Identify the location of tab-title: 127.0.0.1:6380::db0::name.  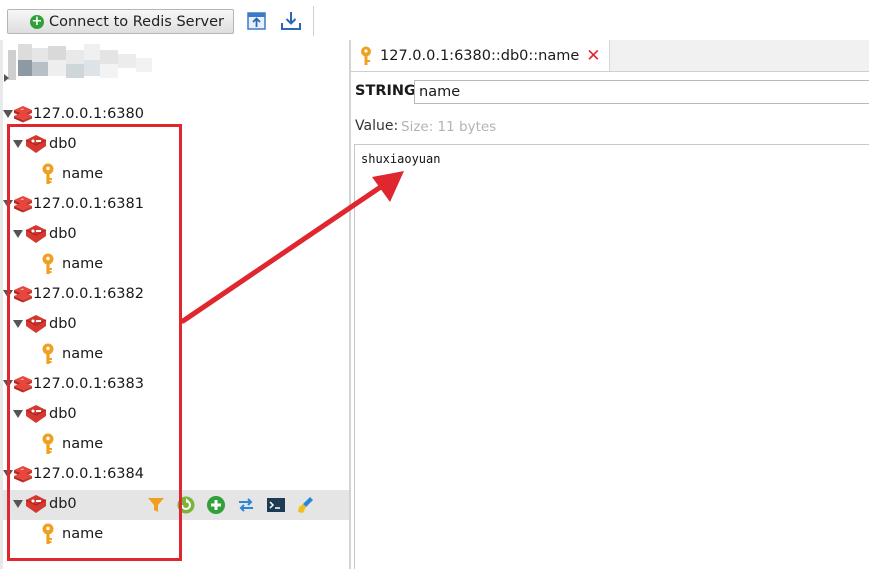
(480, 55).